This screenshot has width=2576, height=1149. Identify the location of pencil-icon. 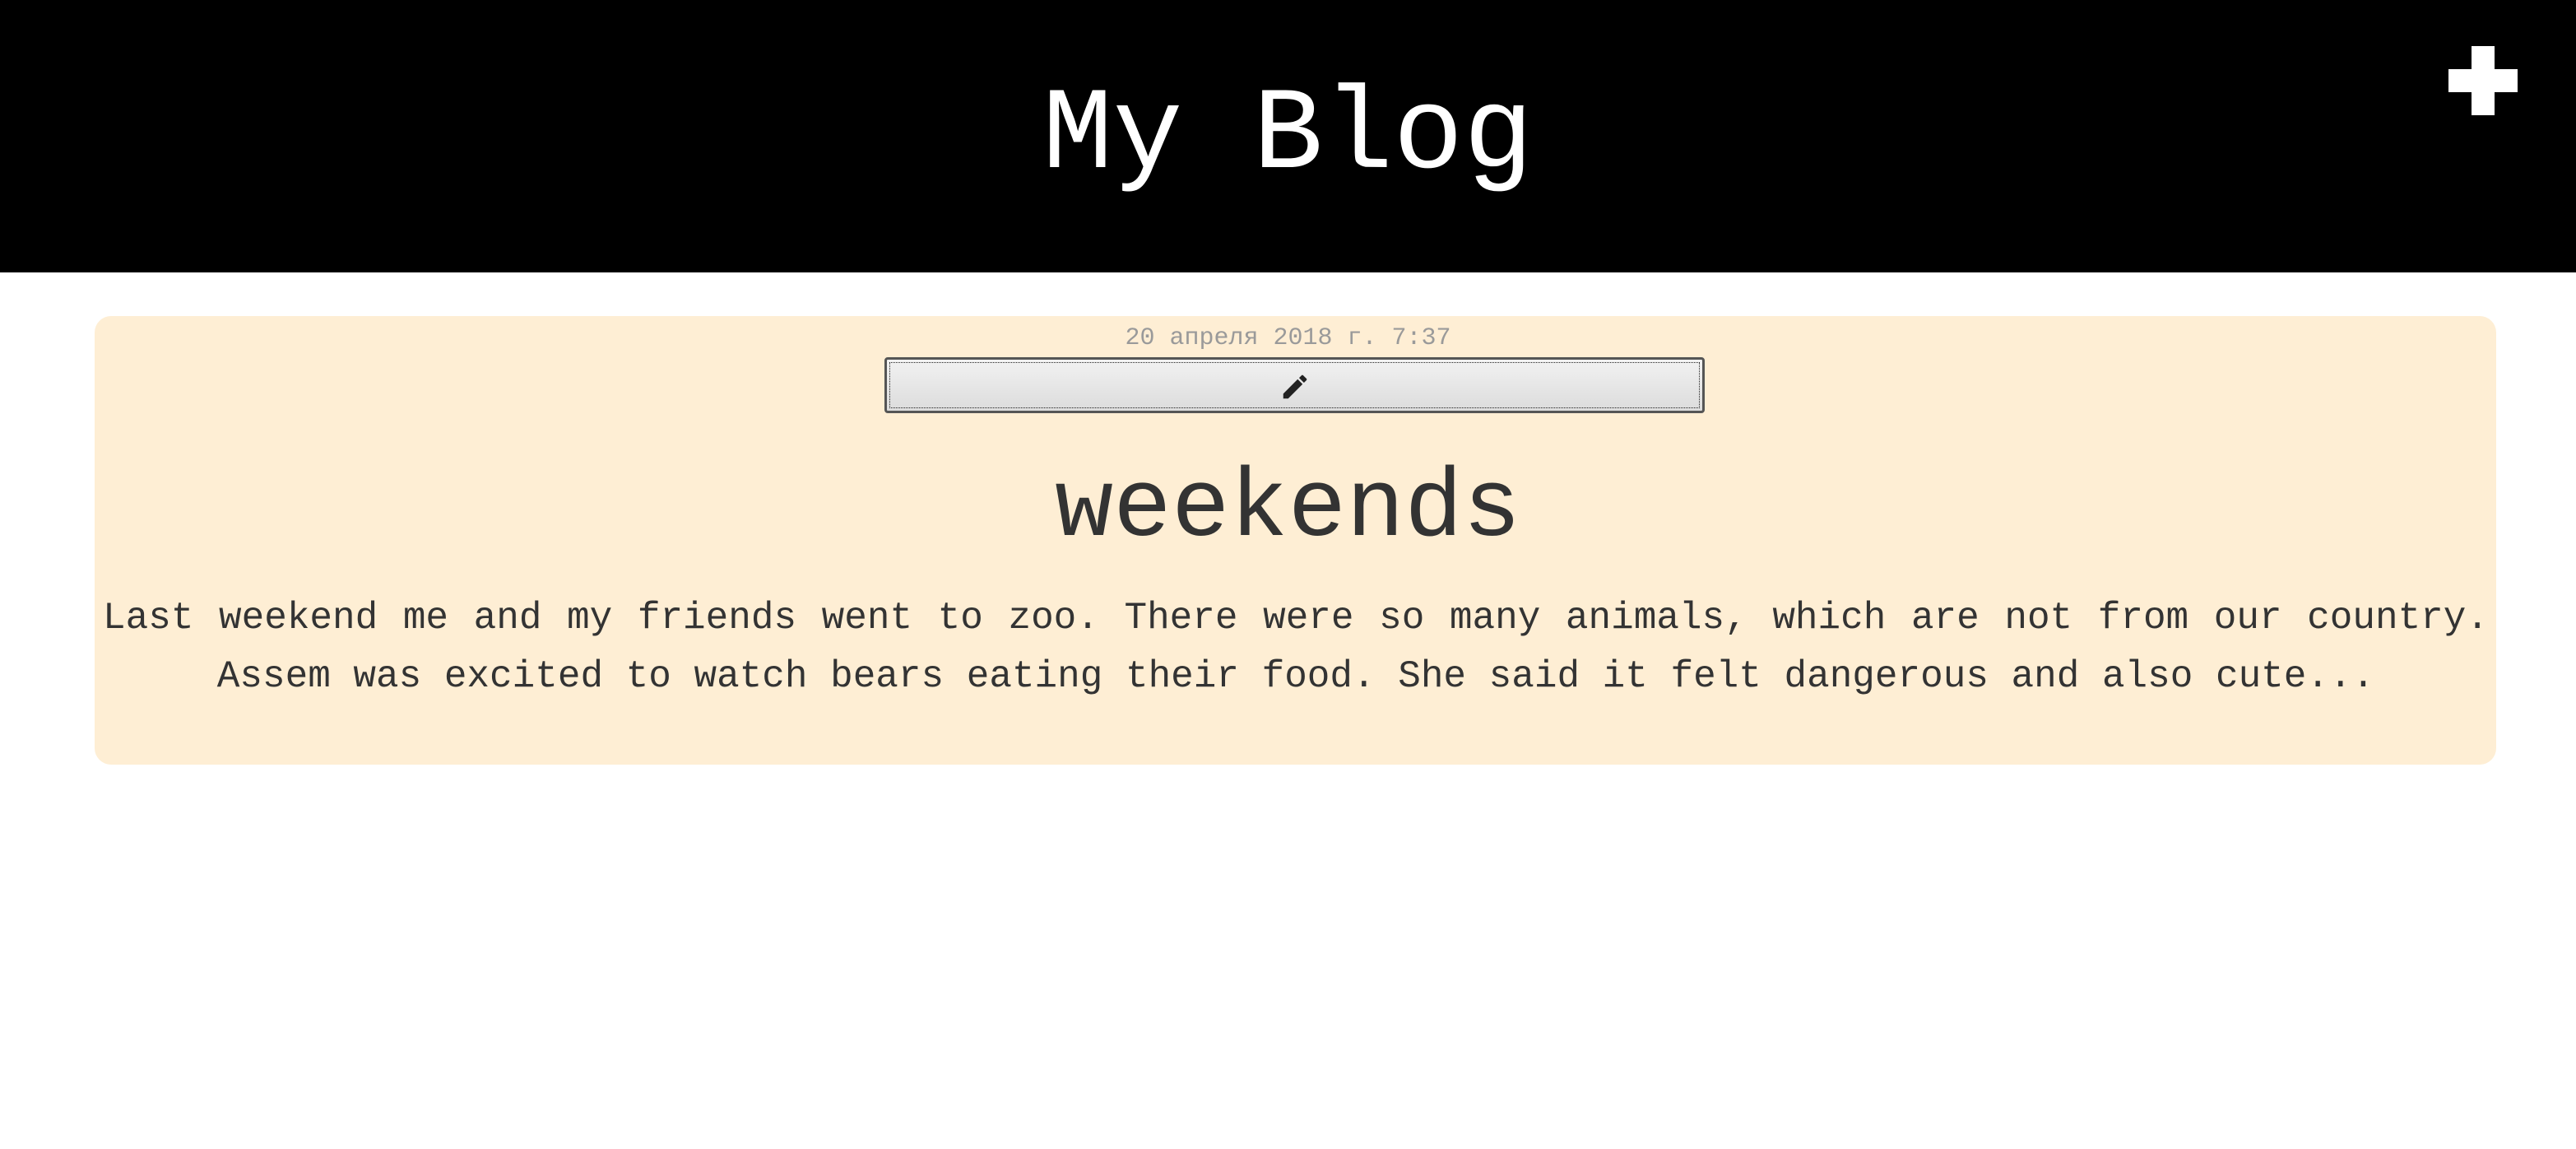
(1295, 386).